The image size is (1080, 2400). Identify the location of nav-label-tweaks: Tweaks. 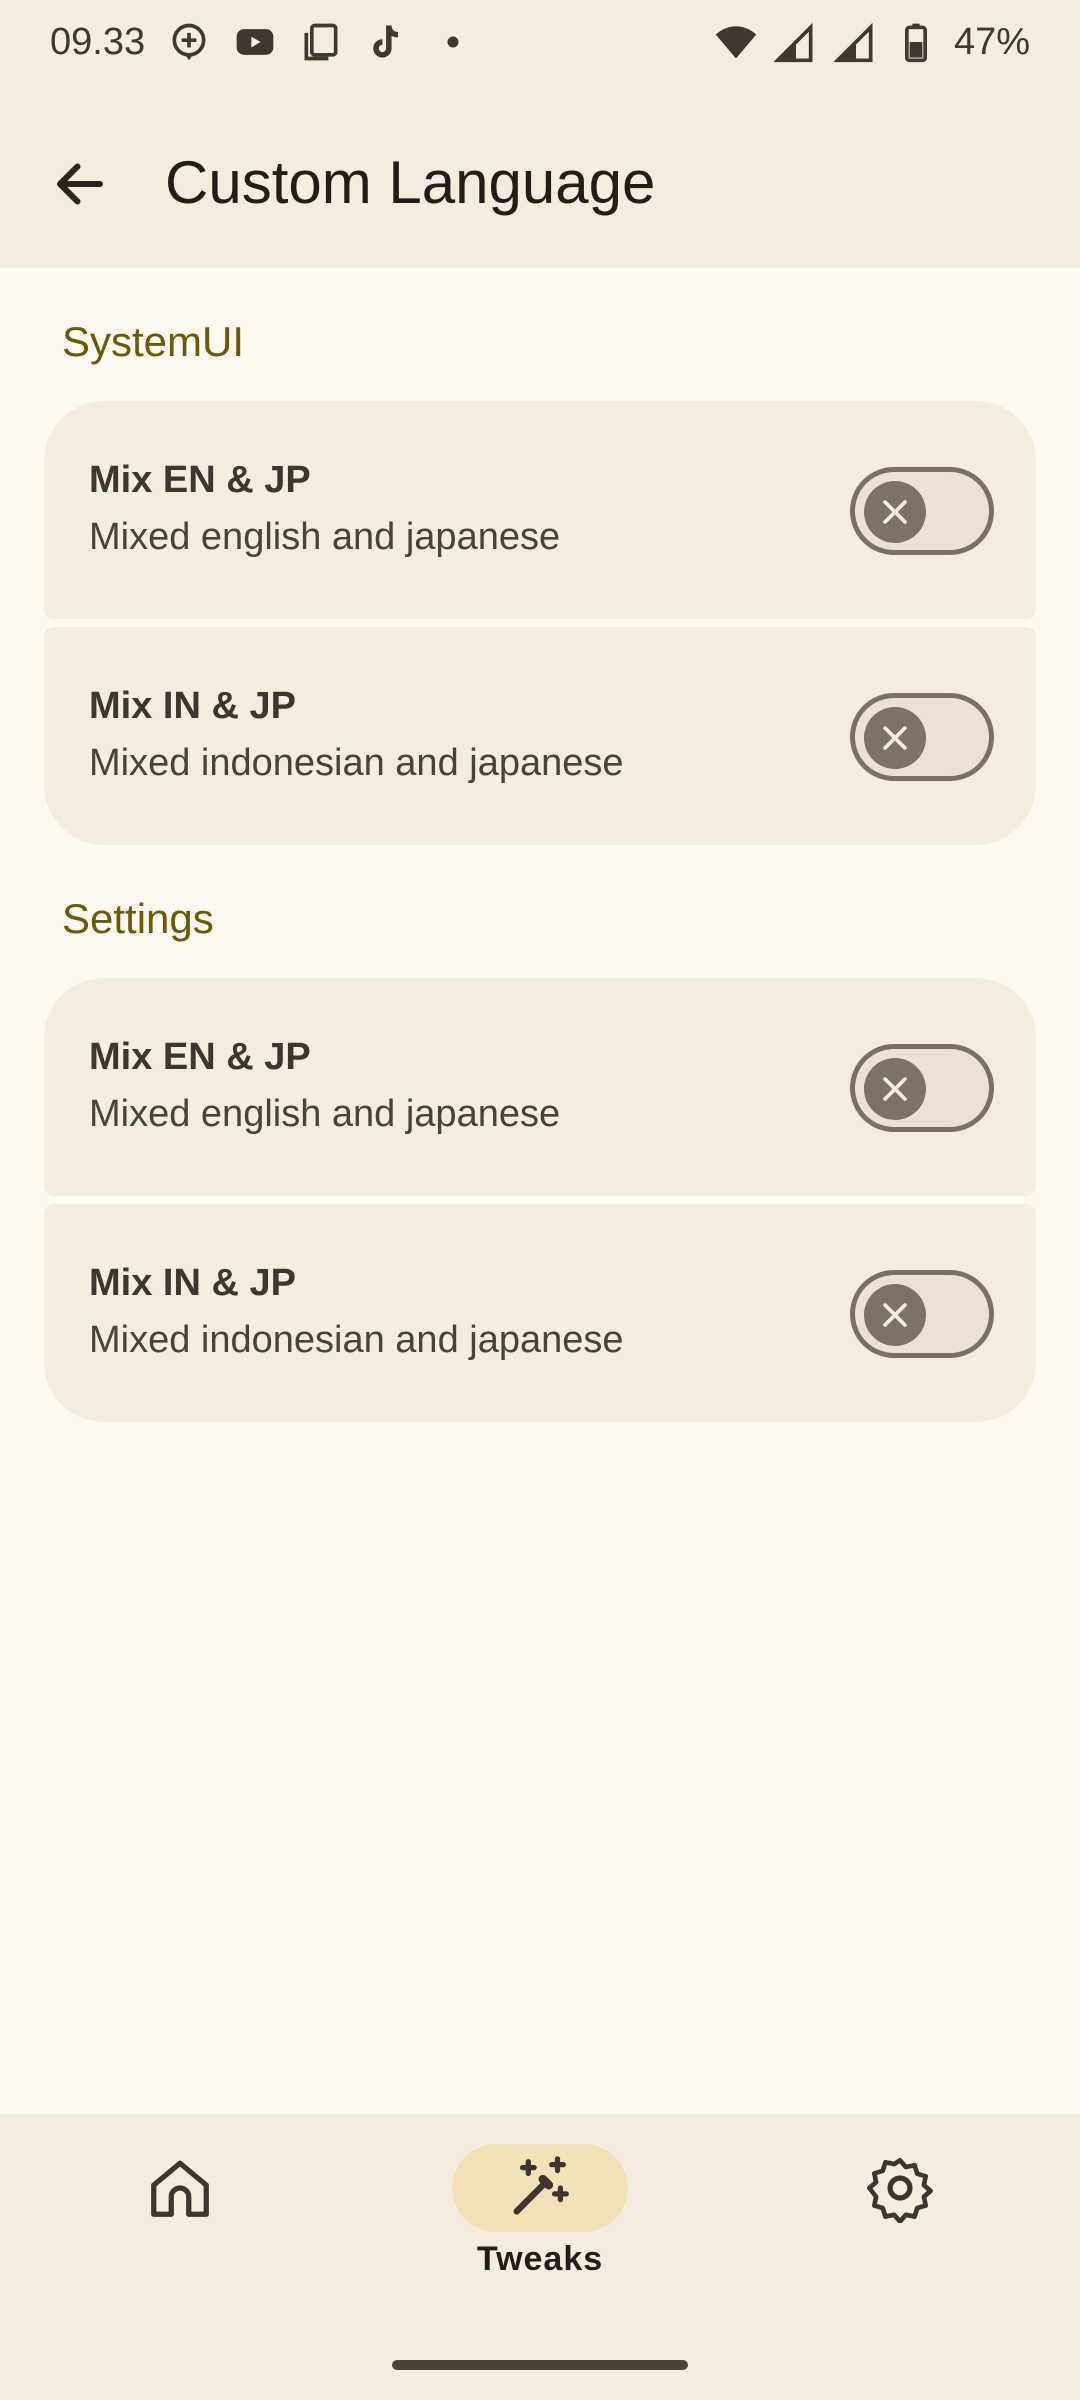
(540, 2259).